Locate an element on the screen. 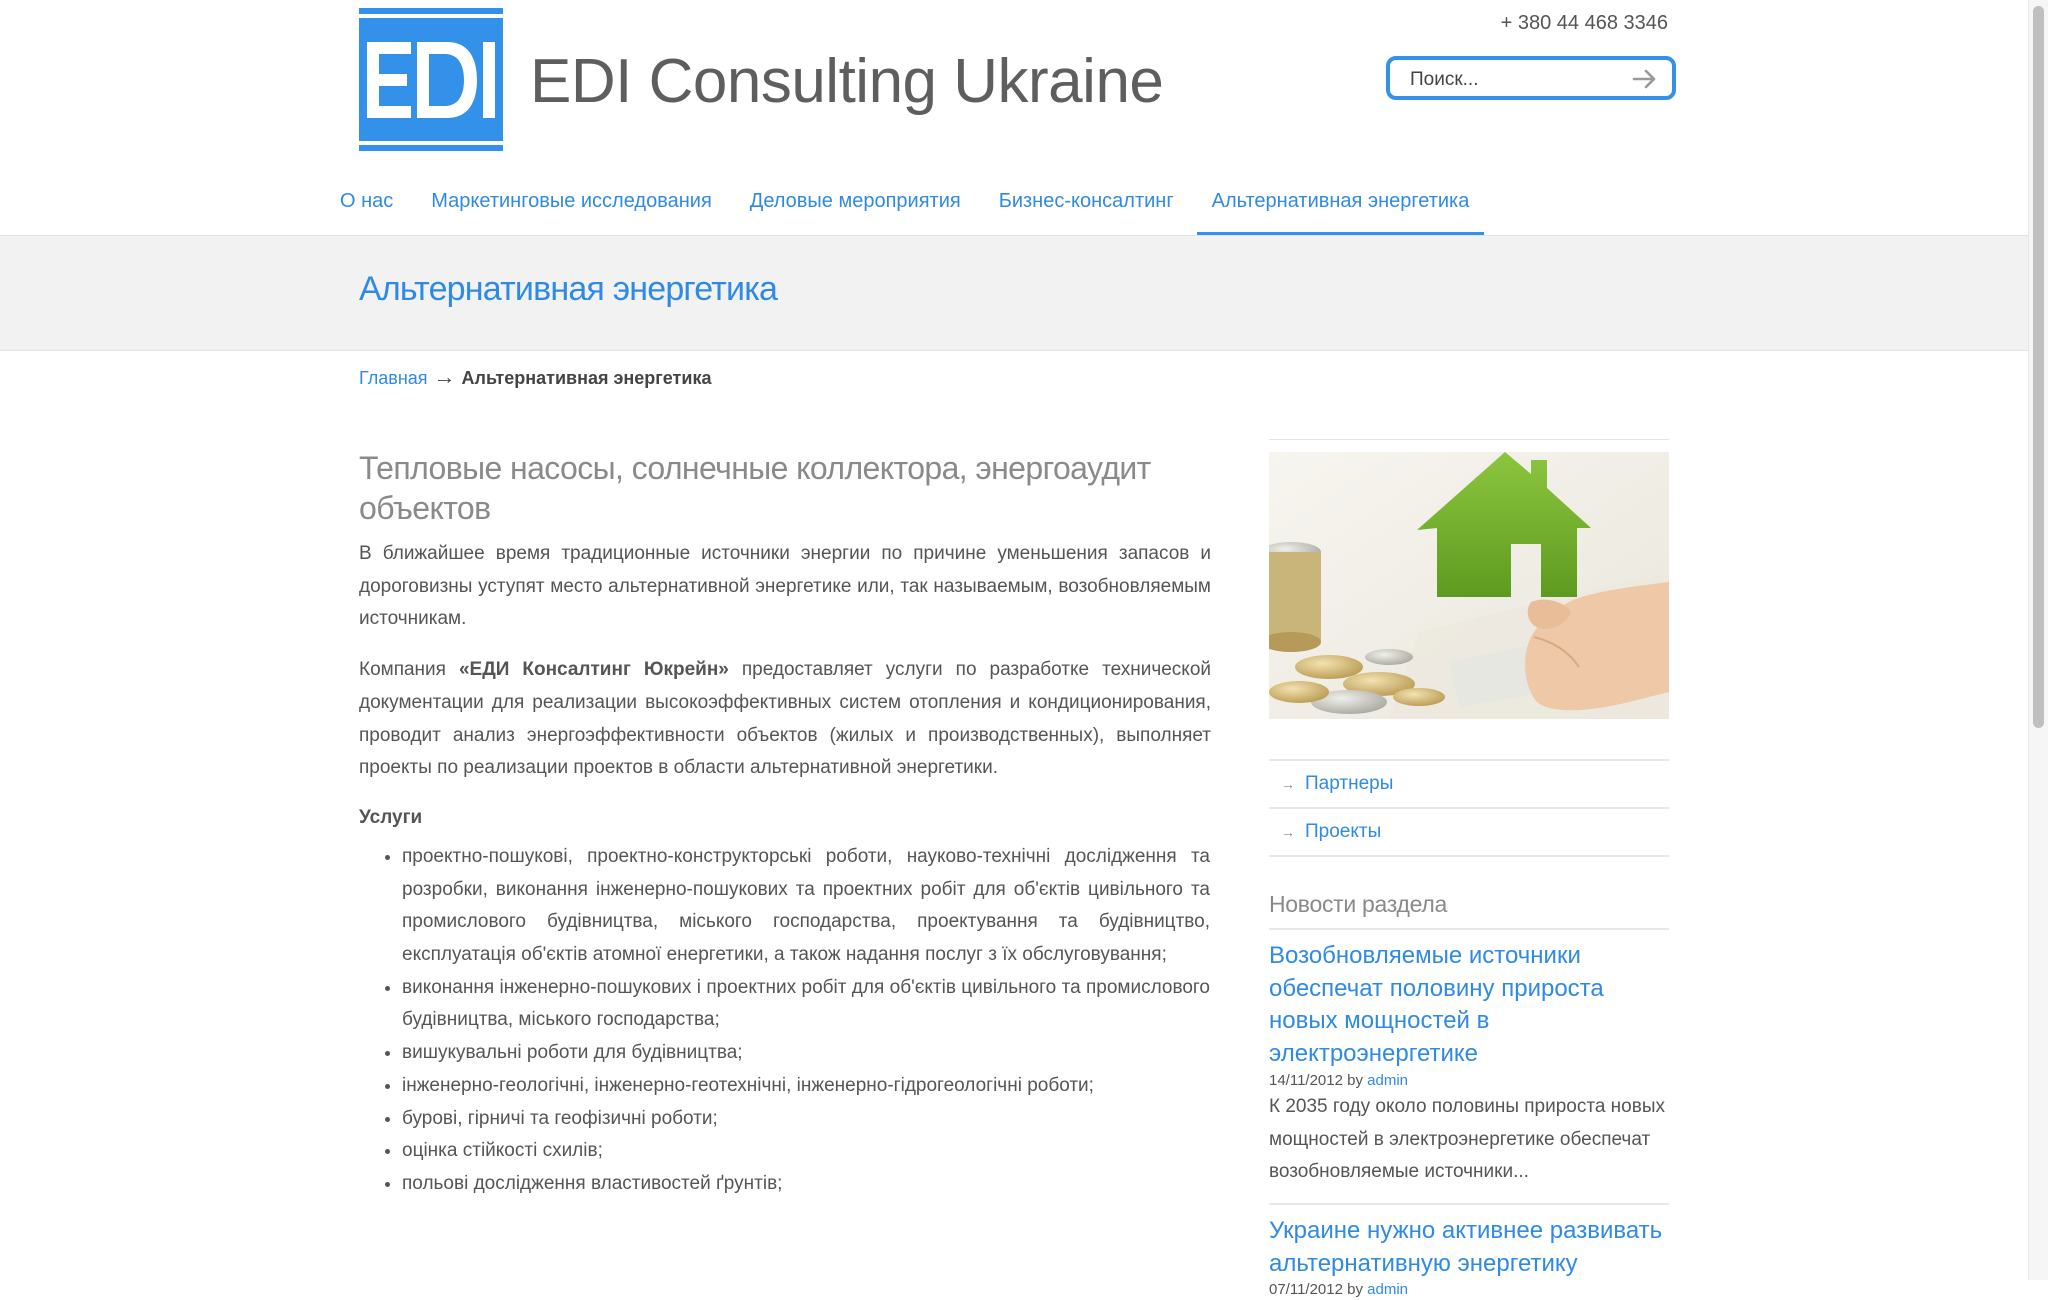  company-name: «ЕДИ Консалтинг Юкрейн» is located at coordinates (593, 670).